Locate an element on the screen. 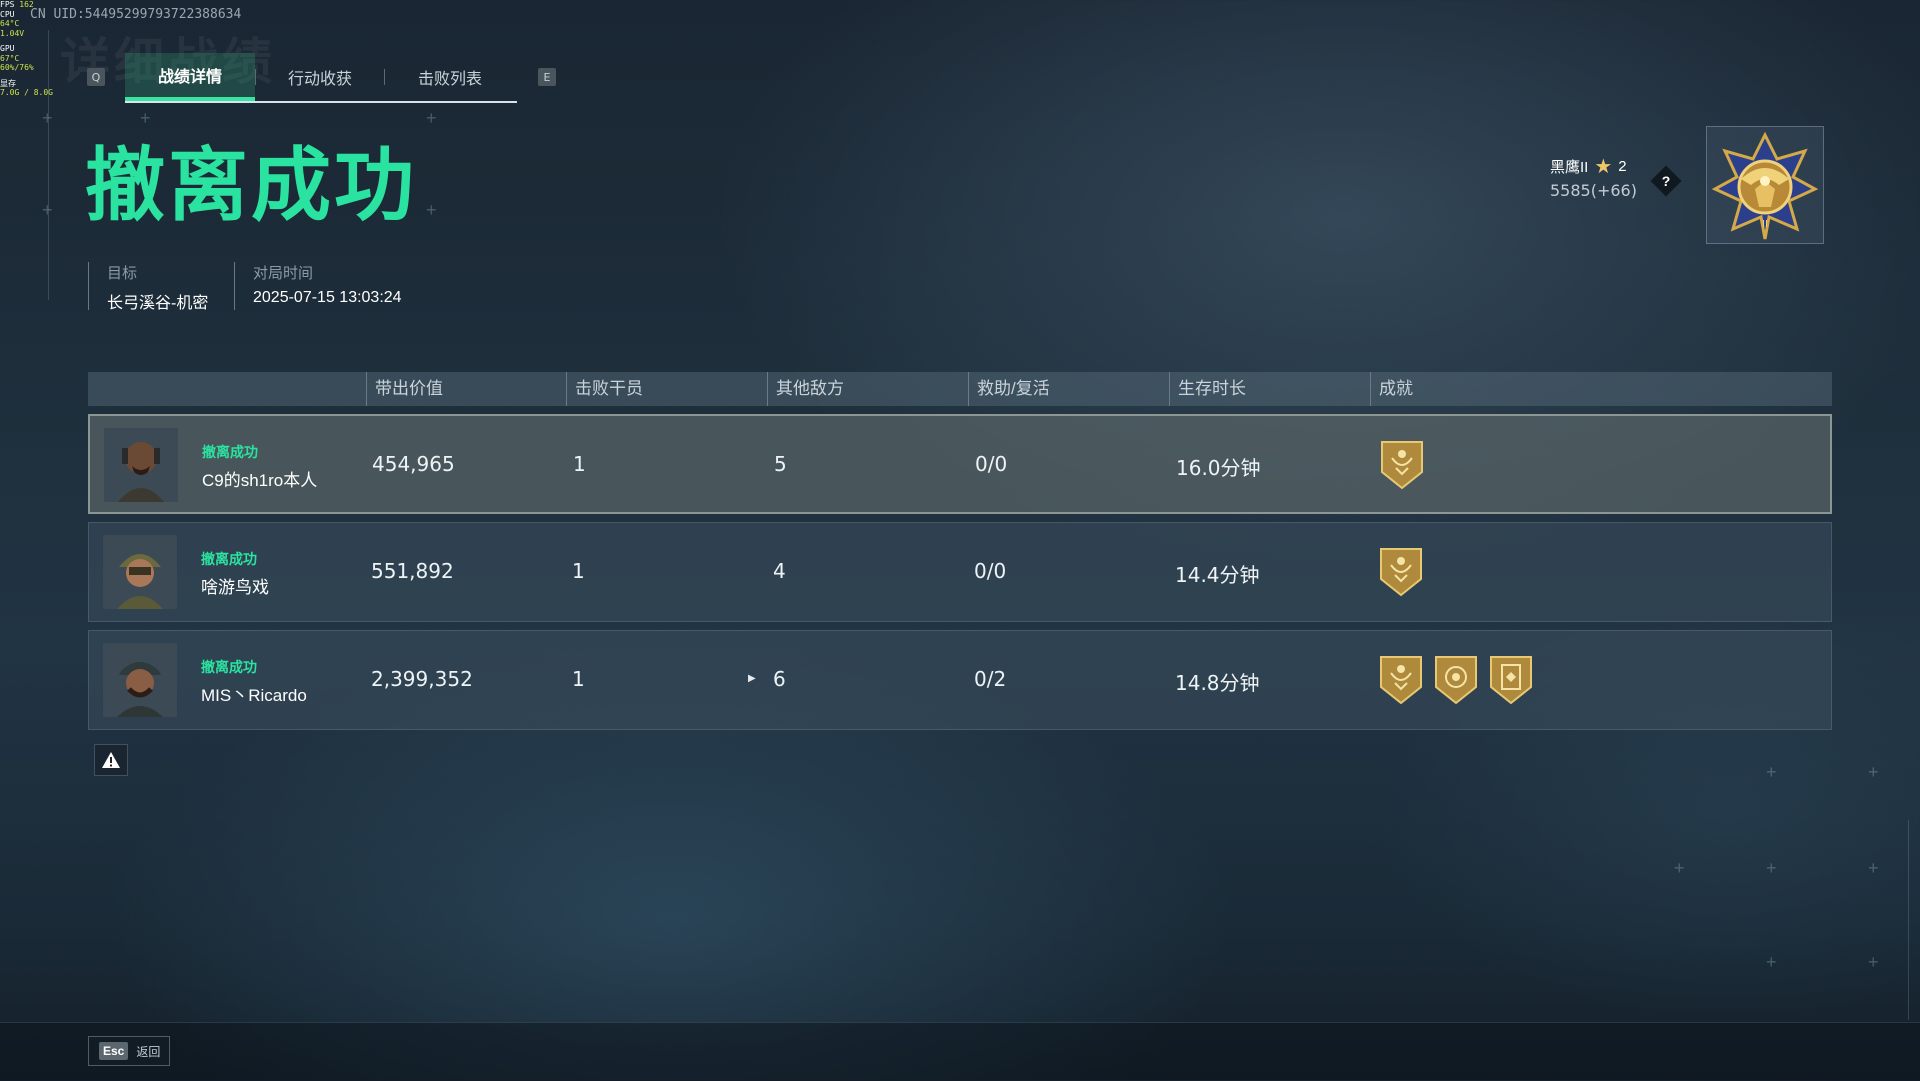 This screenshot has width=1920, height=1081. player-name: MIS丶Ricardo is located at coordinates (254, 695).